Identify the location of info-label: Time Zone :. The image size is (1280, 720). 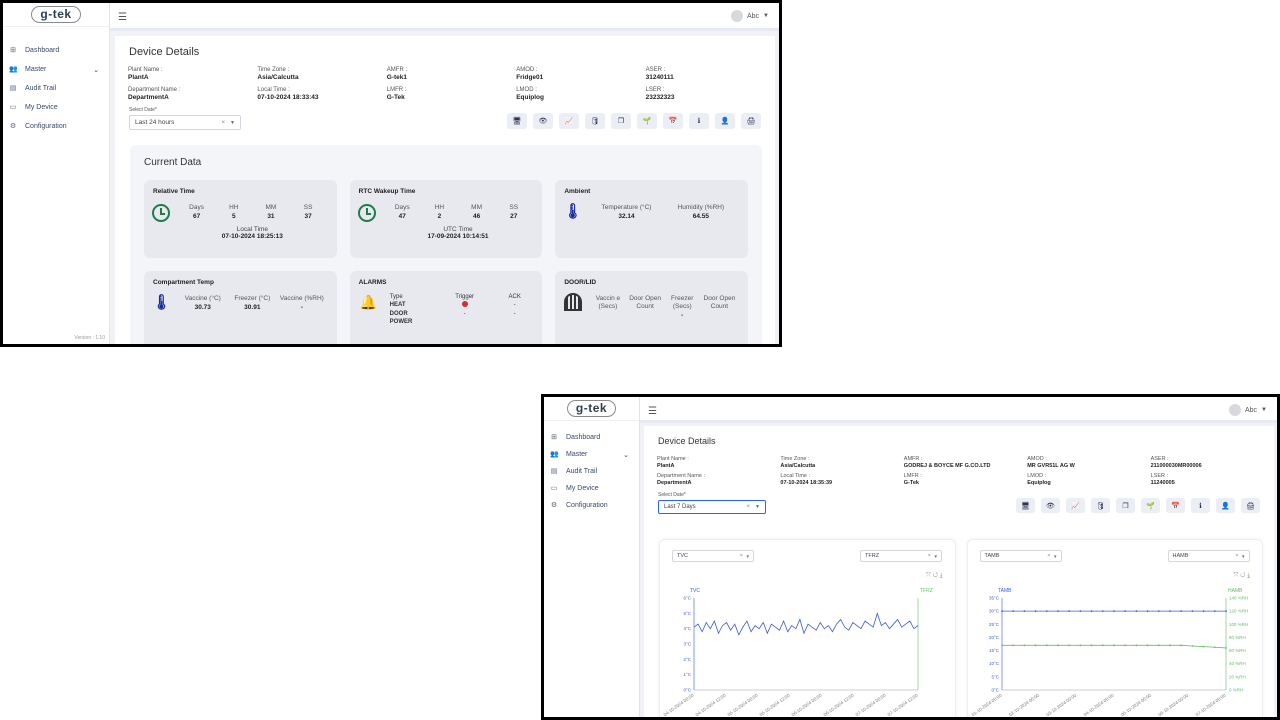
(795, 459).